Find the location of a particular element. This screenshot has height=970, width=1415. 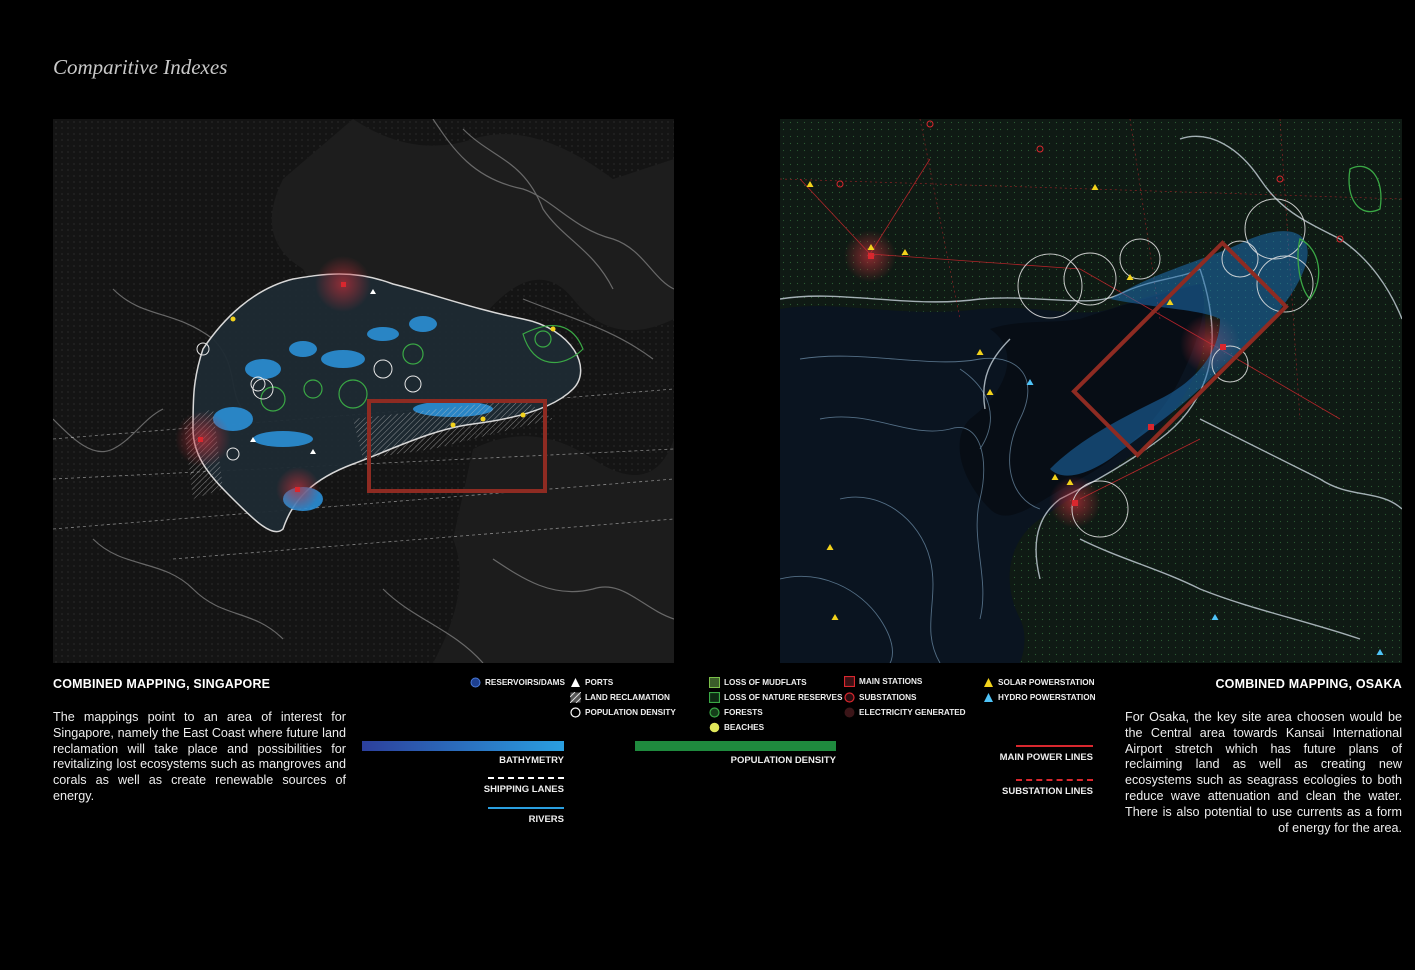

green-ring-icon is located at coordinates (714, 712).